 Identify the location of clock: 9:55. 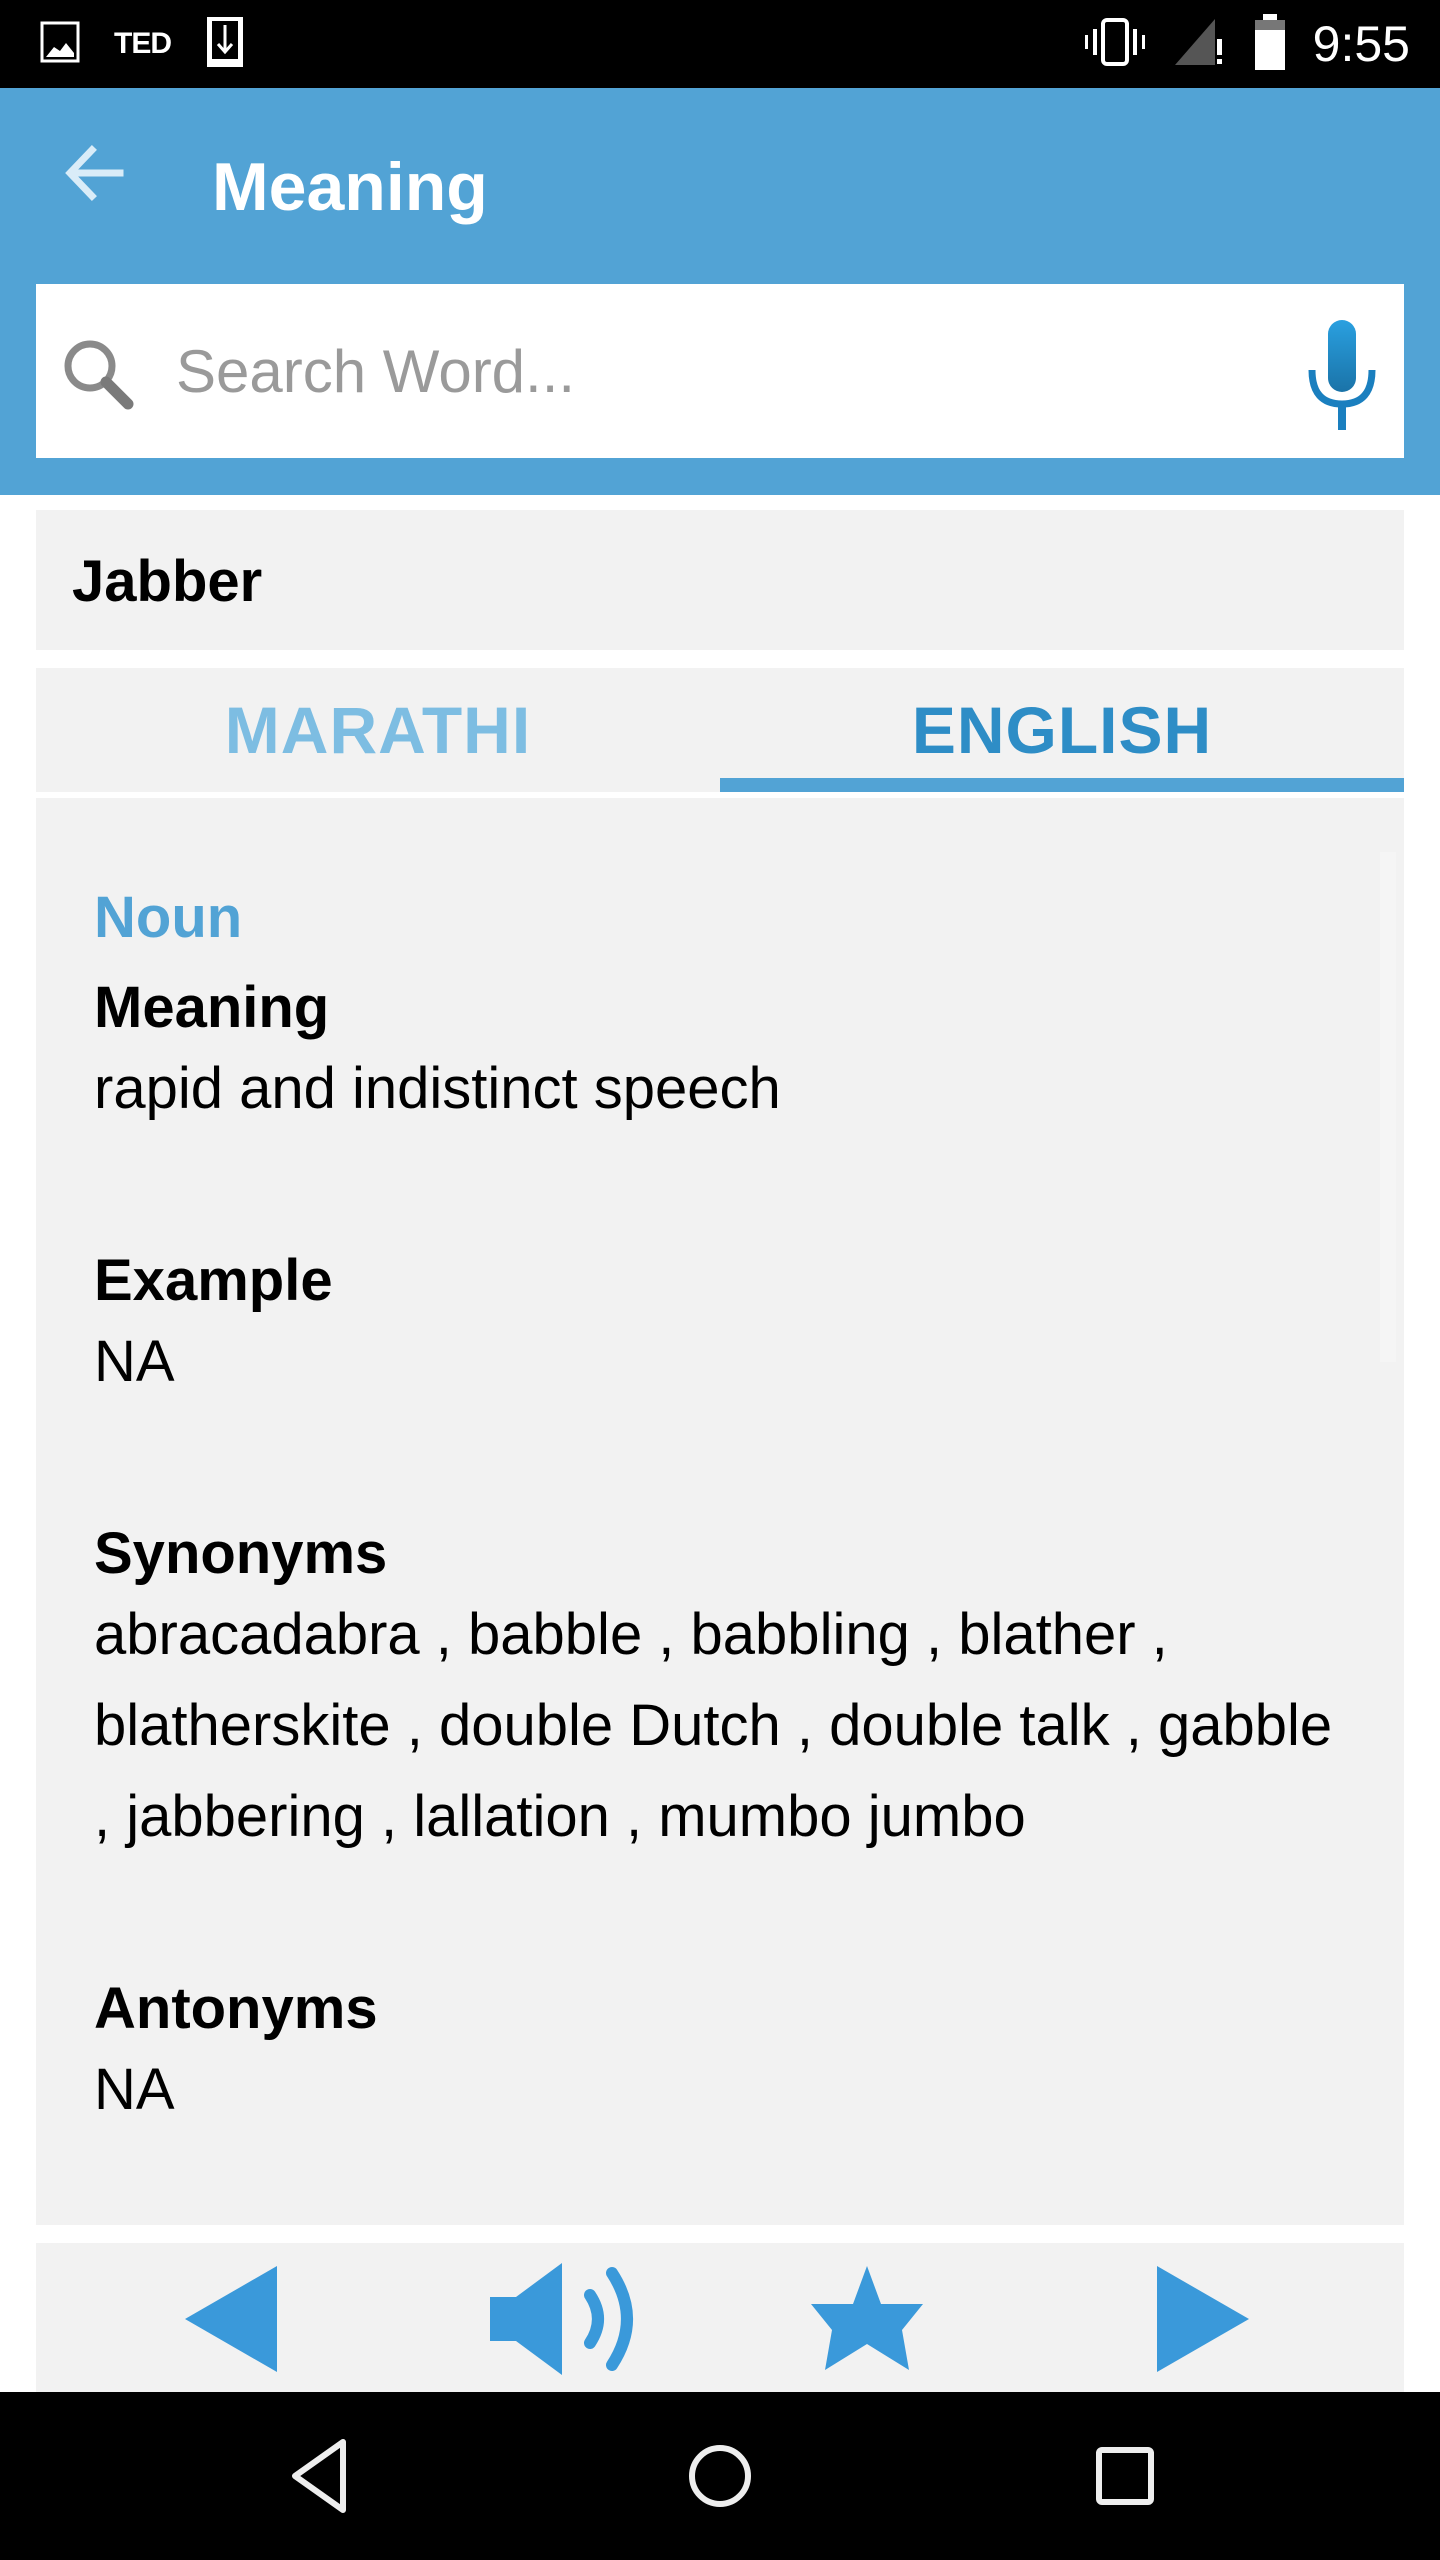
(1361, 44).